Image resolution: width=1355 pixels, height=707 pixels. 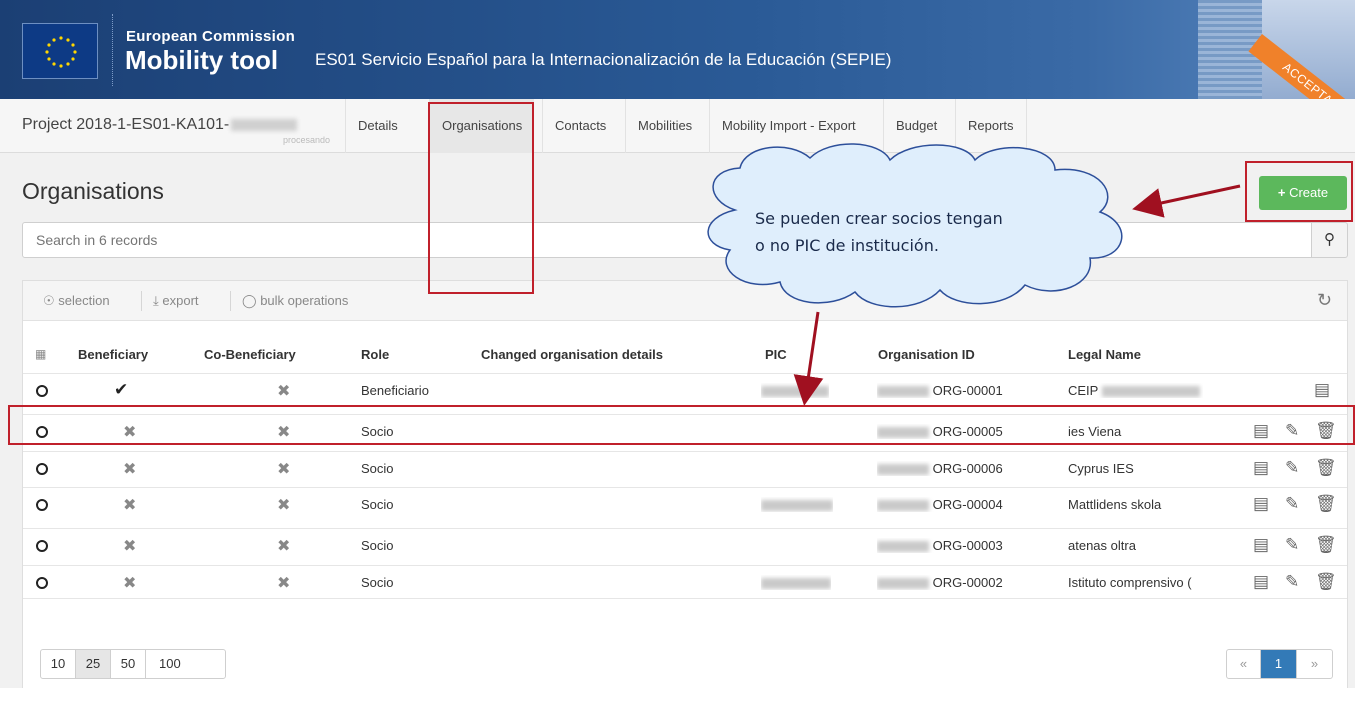 I want to click on torn-edge, so click(x=677, y=697).